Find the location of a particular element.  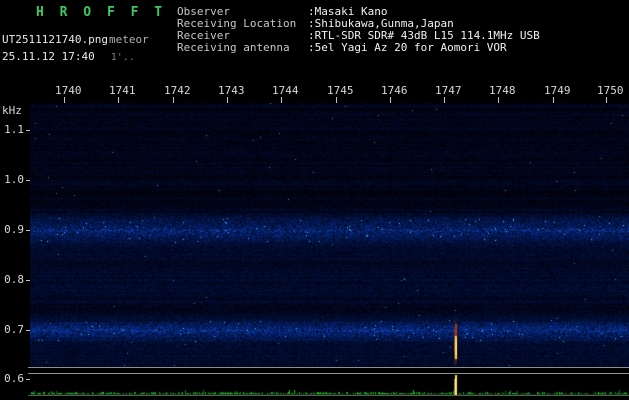

x-tick-label: 1750 is located at coordinates (610, 90).